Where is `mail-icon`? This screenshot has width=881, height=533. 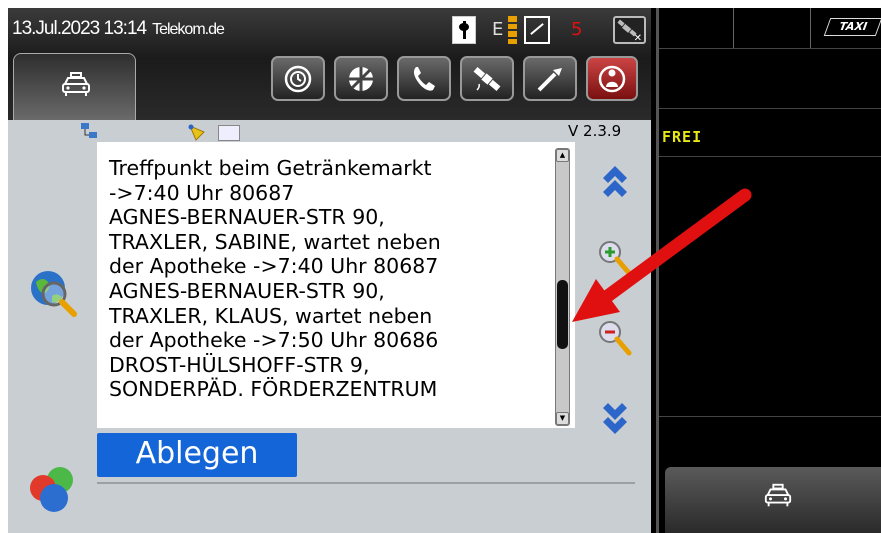
mail-icon is located at coordinates (229, 133).